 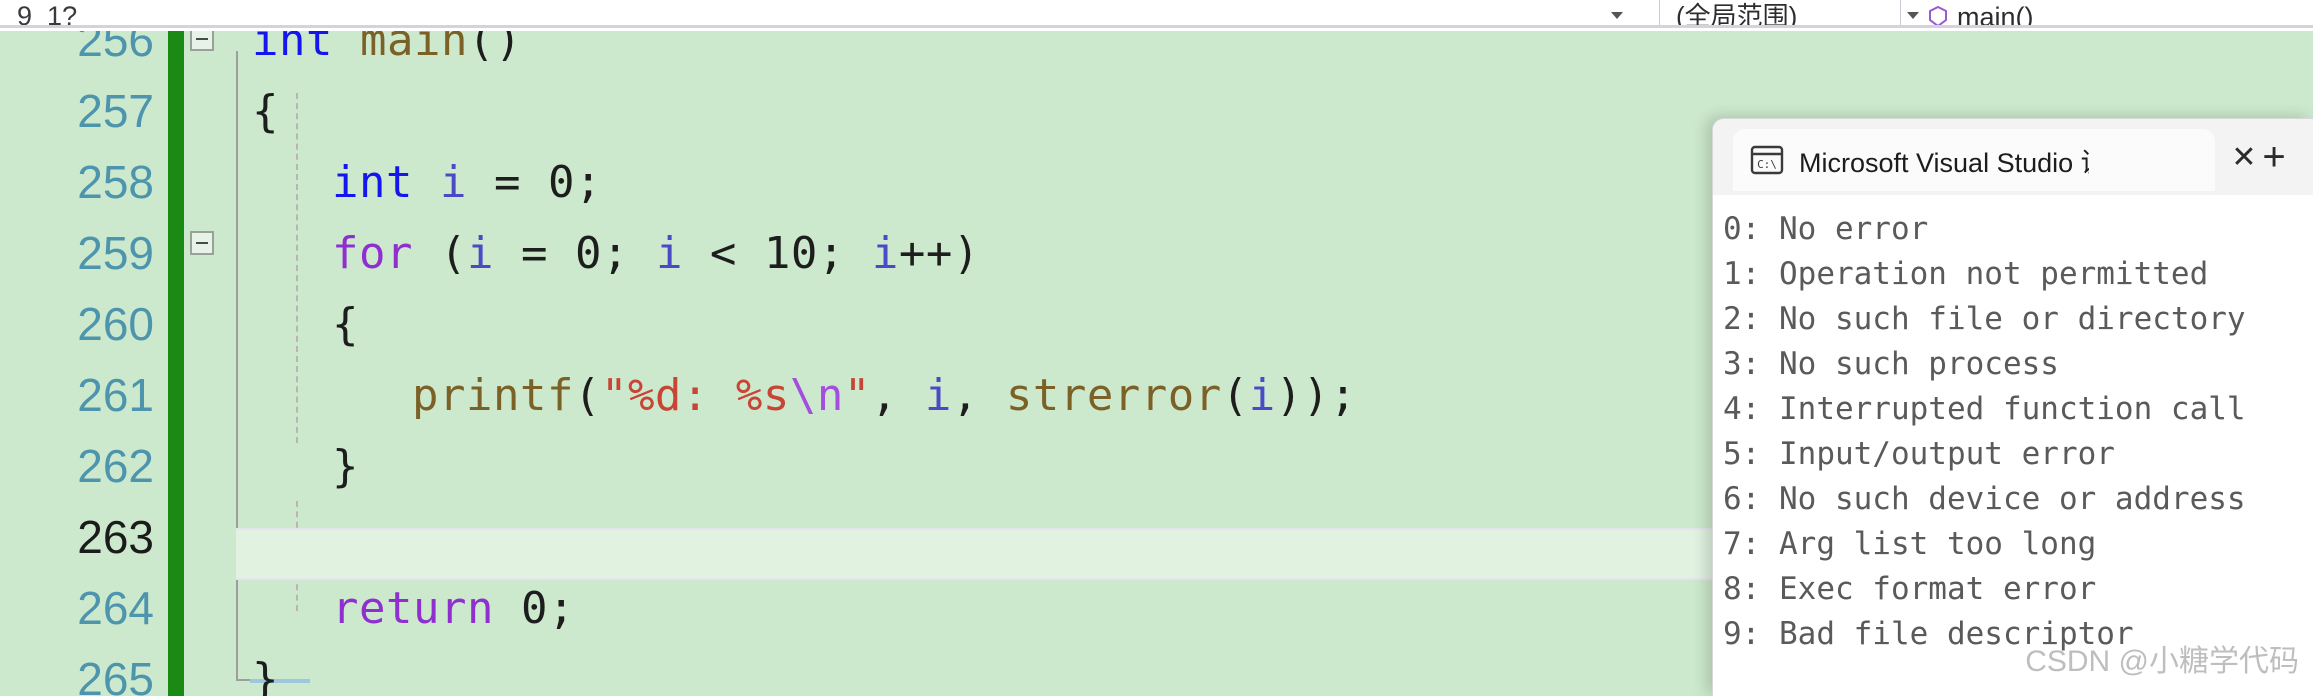 I want to click on chevron-down-icon, so click(x=1617, y=15).